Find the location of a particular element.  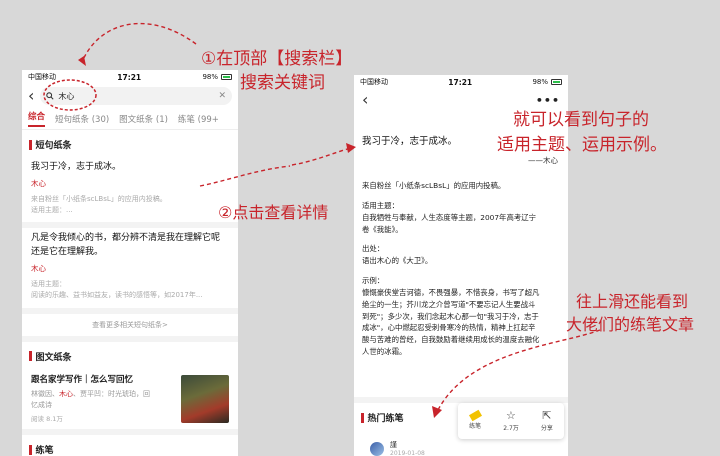

annotation-scroll-line2: 大佬们的练笔文章 is located at coordinates (630, 324).